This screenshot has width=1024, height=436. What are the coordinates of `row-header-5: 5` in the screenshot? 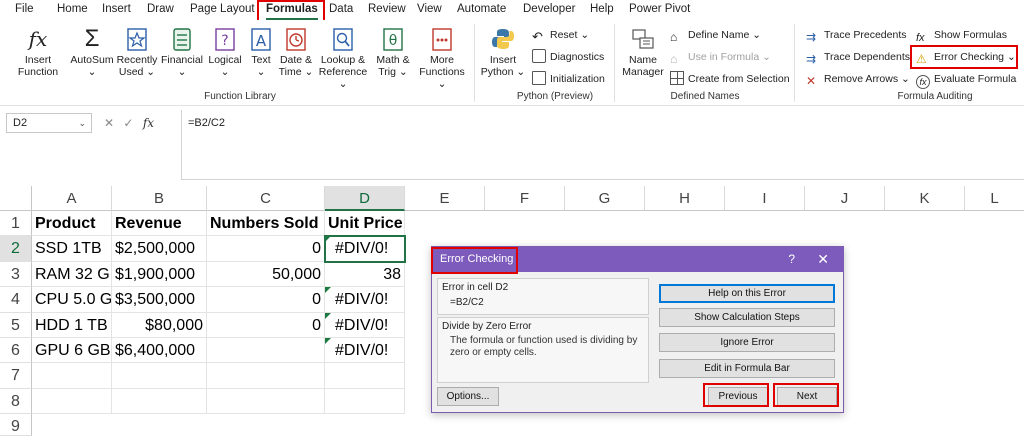 It's located at (16, 325).